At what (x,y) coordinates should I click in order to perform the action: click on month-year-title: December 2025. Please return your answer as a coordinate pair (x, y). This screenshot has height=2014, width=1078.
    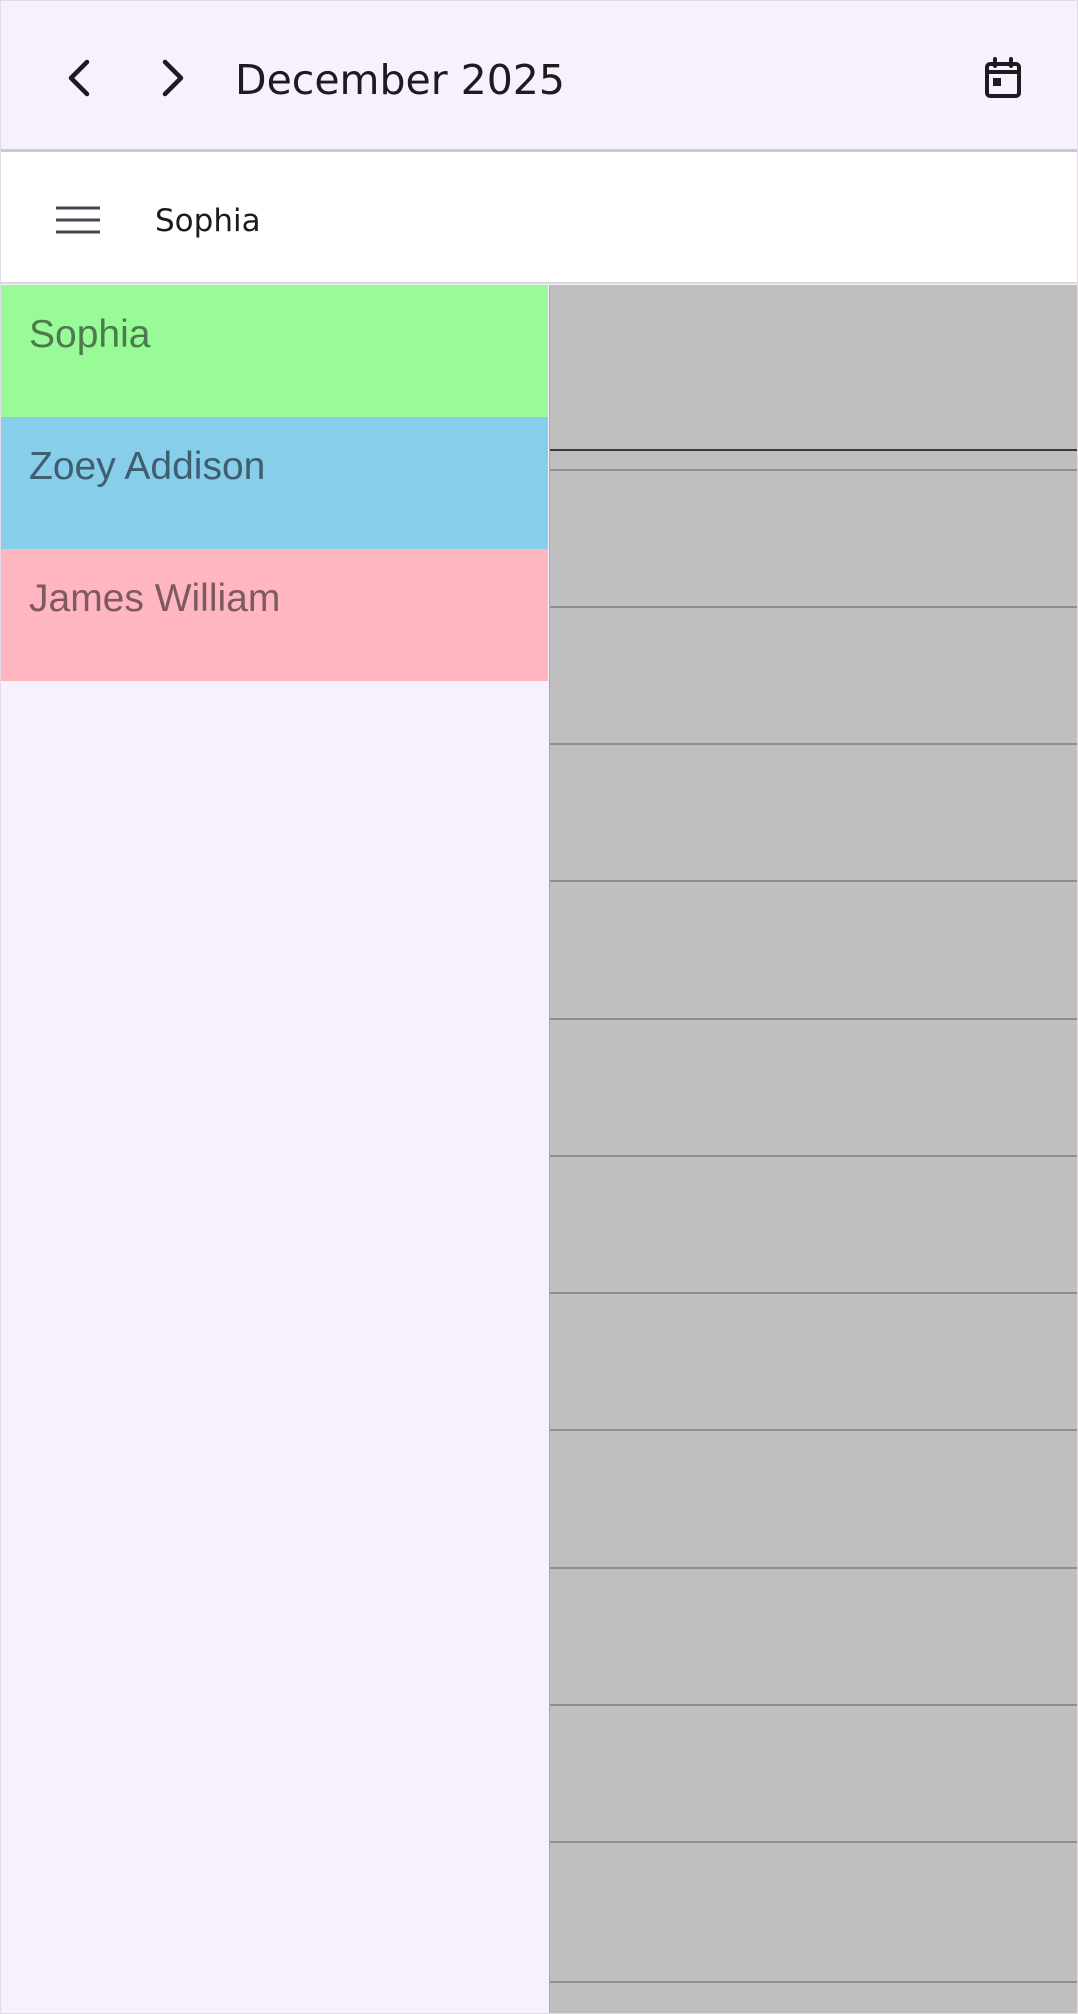
    Looking at the image, I should click on (400, 80).